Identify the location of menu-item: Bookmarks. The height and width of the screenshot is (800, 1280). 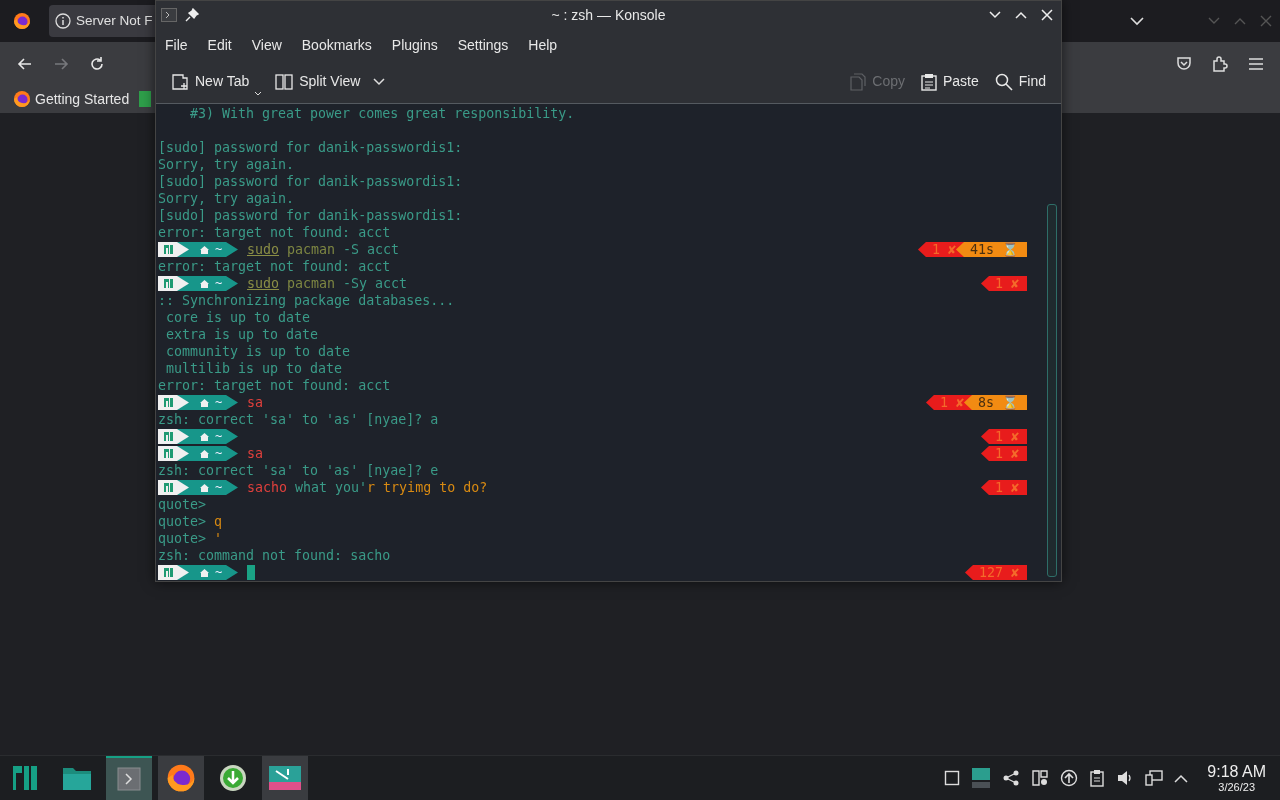
(336, 45).